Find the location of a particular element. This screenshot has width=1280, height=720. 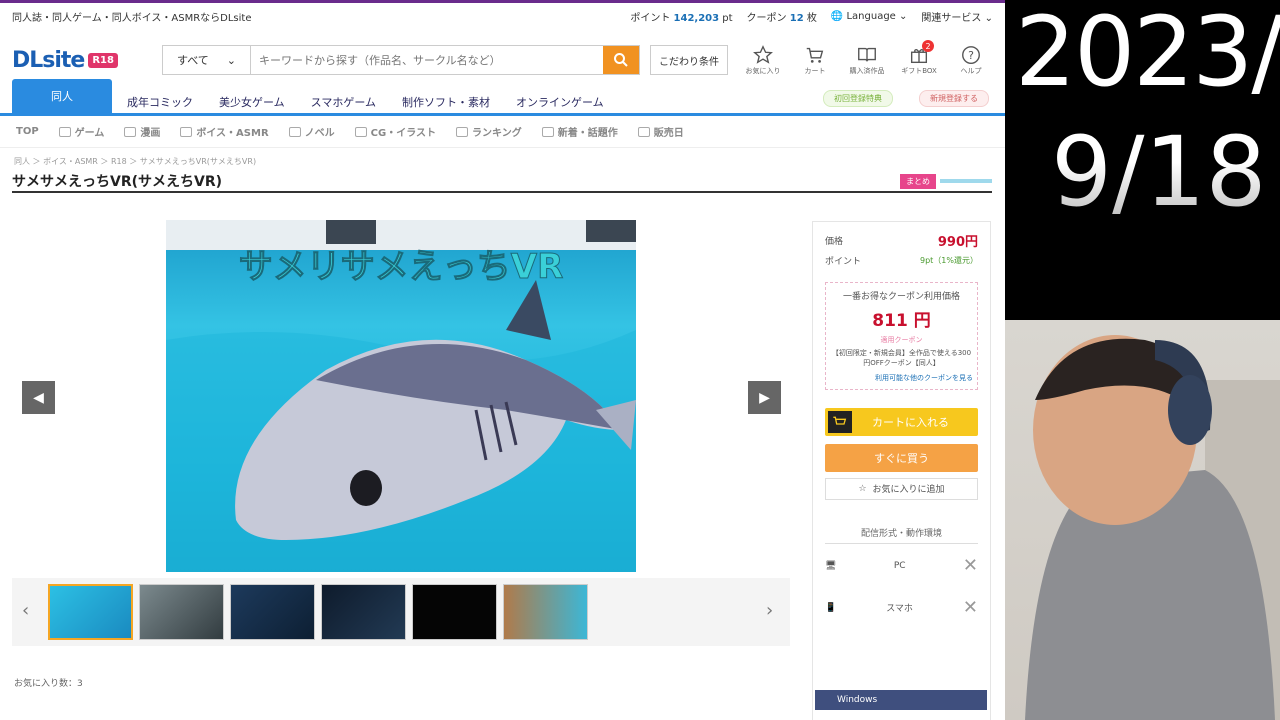

site-tagline: 同人誌・同人ゲーム・同人ボイス・ASMRならDLsite is located at coordinates (132, 18).